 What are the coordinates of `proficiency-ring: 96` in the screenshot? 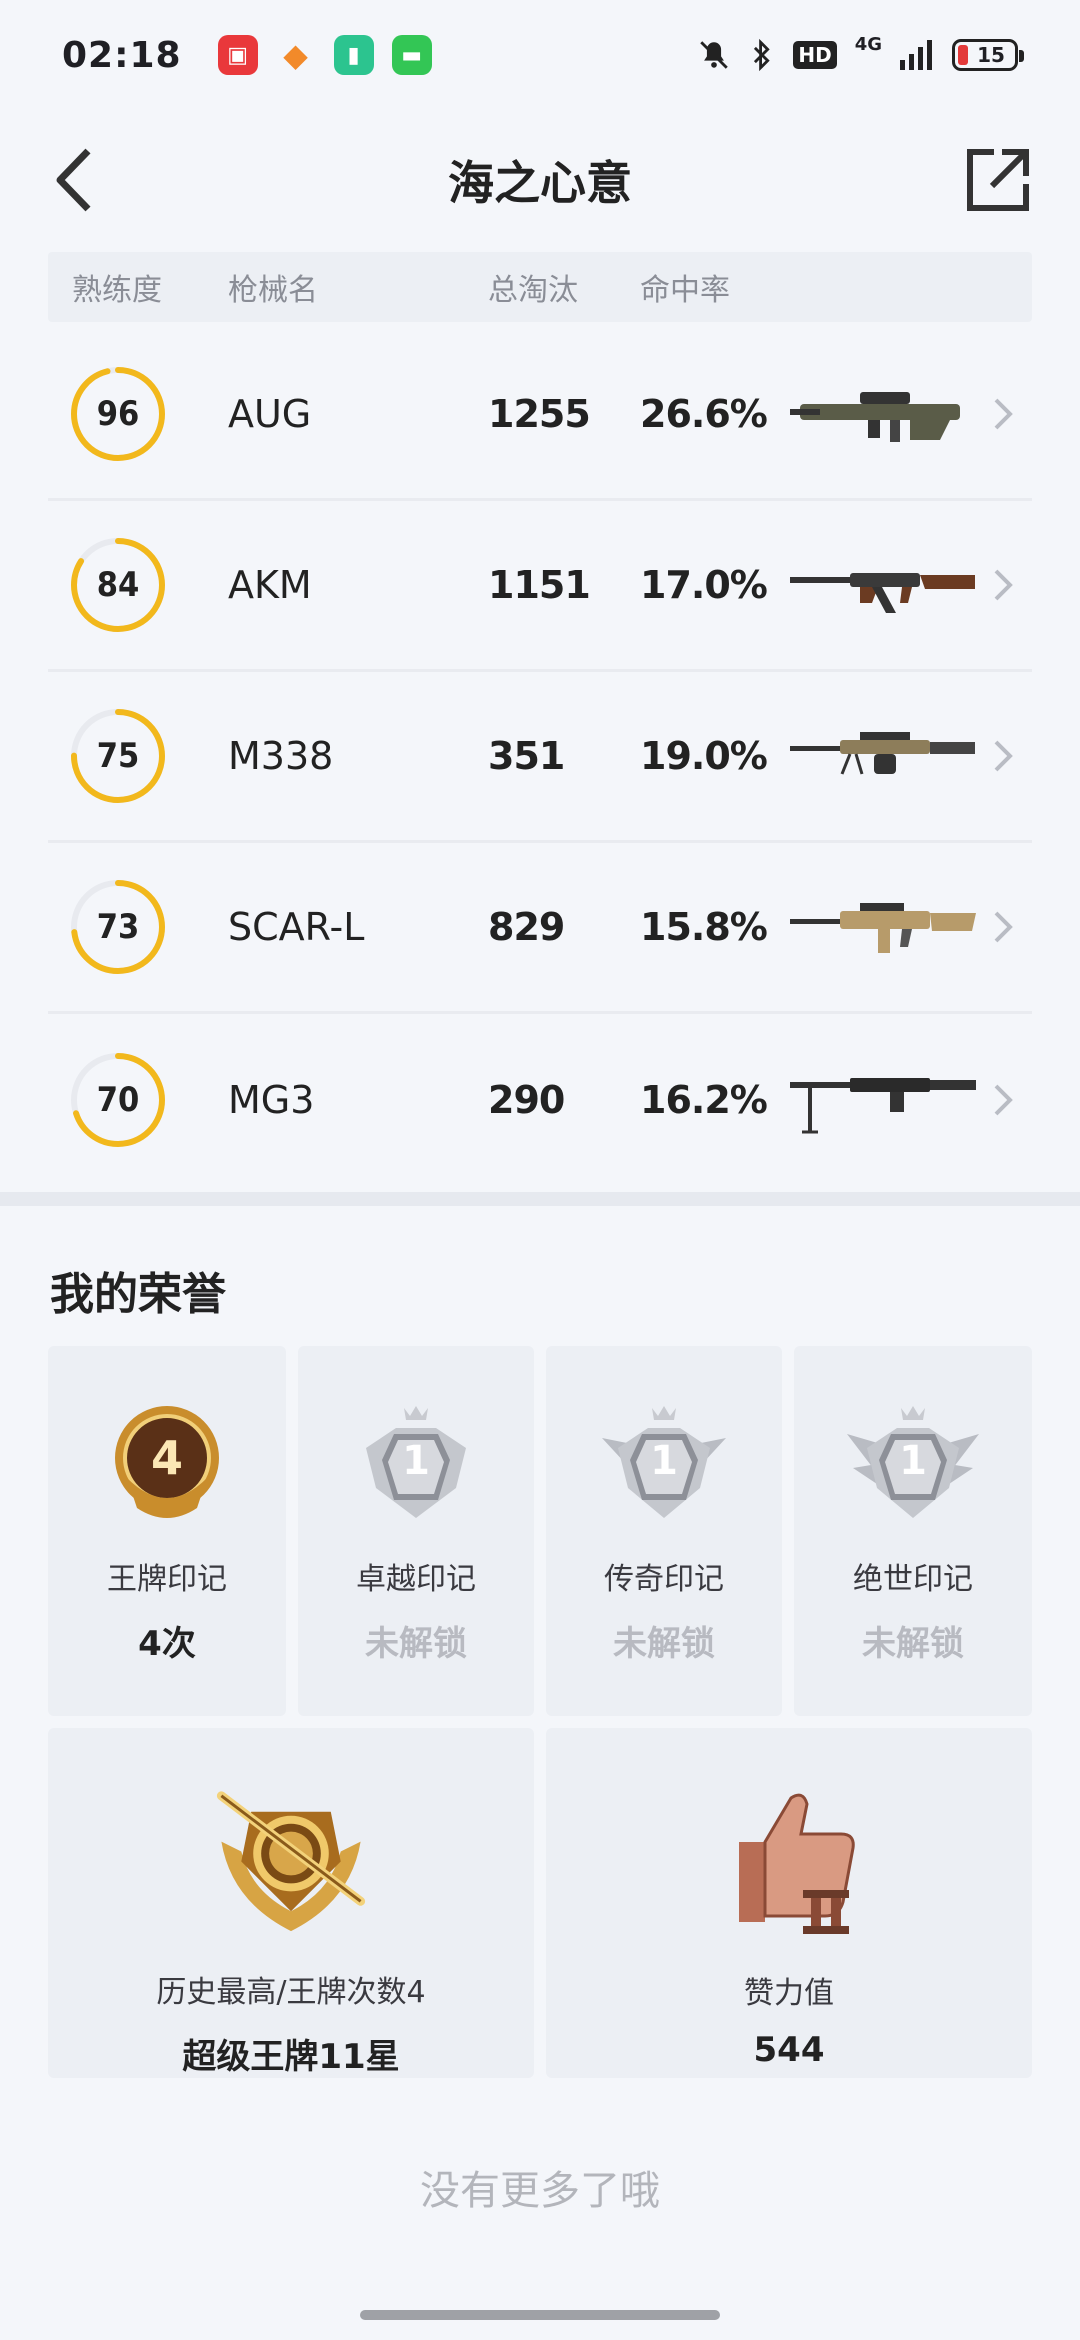 It's located at (118, 414).